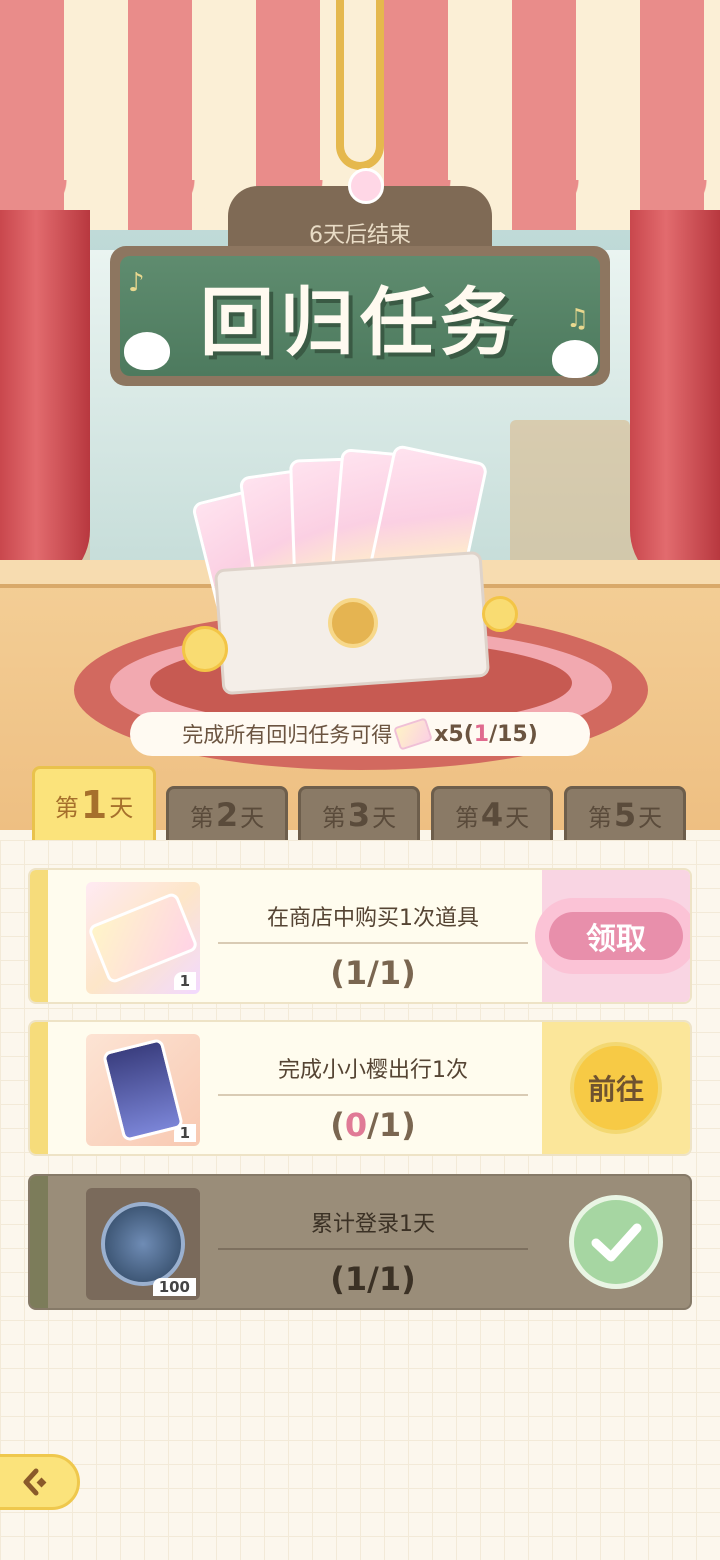  I want to click on task-title: 在商店中购买1次道具, so click(373, 918).